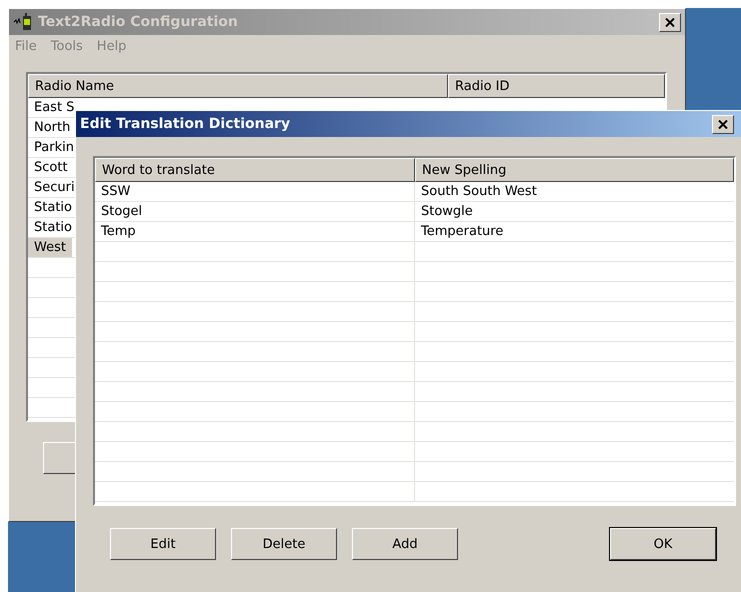 The width and height of the screenshot is (741, 592). Describe the element at coordinates (52, 127) in the screenshot. I see `list-item: North` at that location.